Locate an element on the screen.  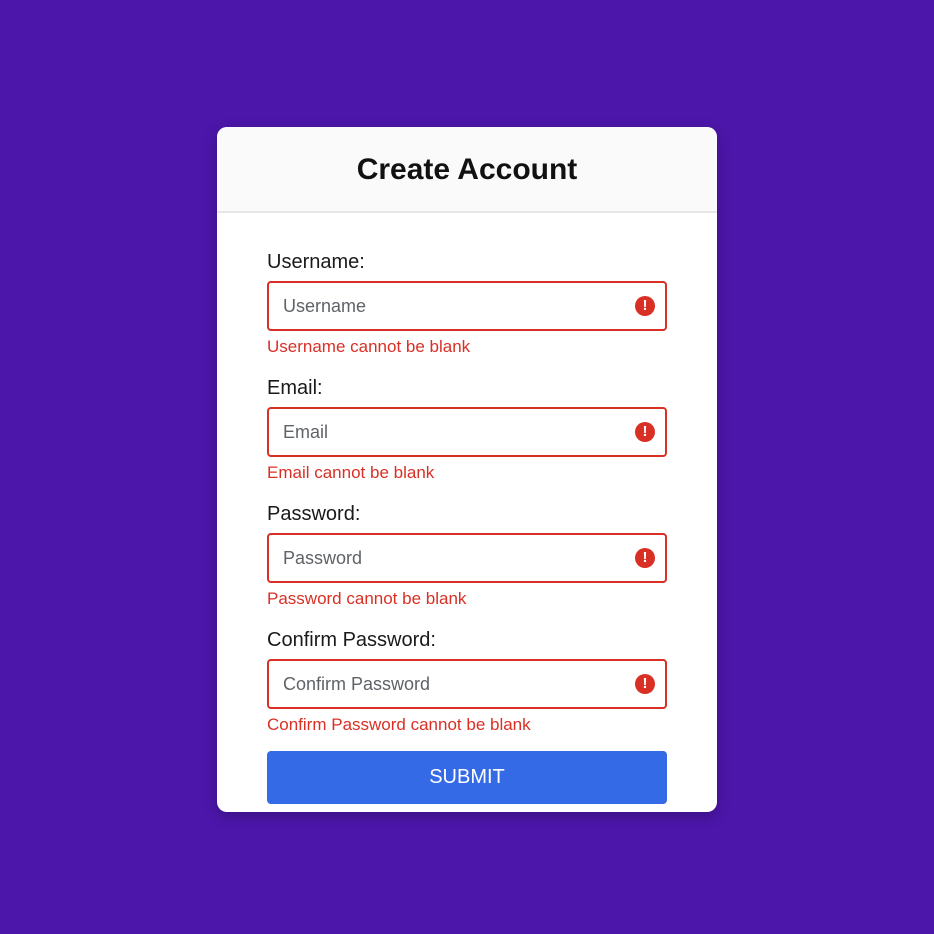
username-input is located at coordinates (467, 306).